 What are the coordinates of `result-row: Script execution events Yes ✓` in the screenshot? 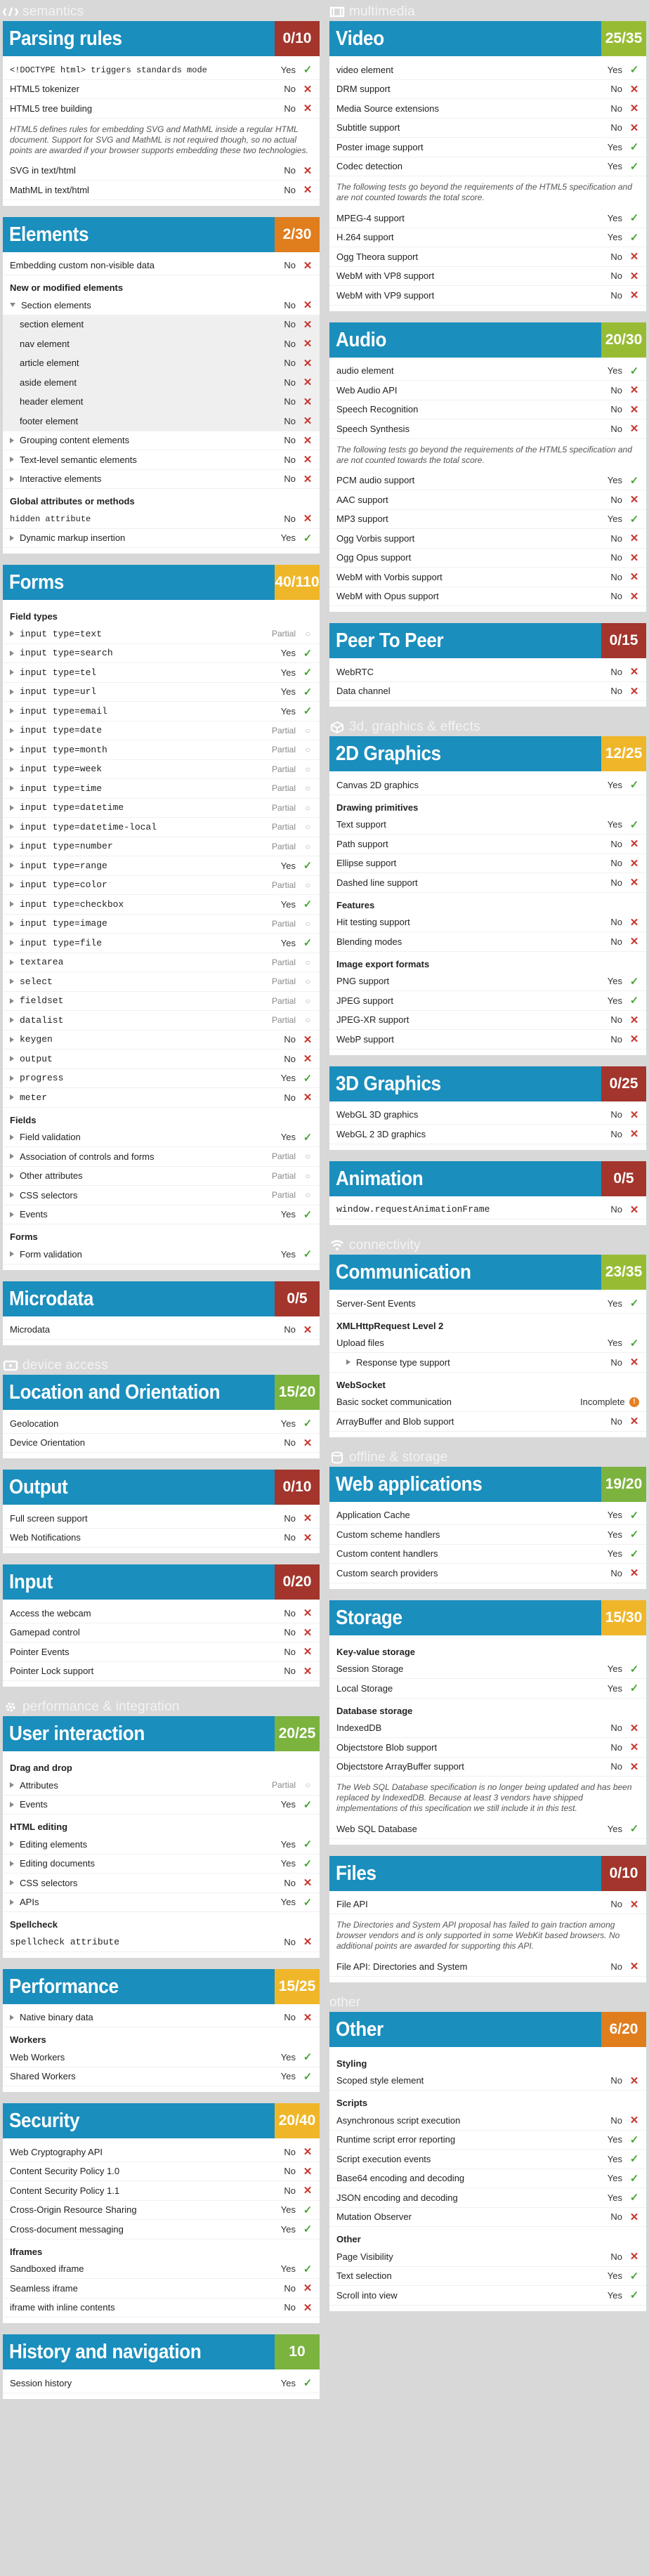 It's located at (487, 2159).